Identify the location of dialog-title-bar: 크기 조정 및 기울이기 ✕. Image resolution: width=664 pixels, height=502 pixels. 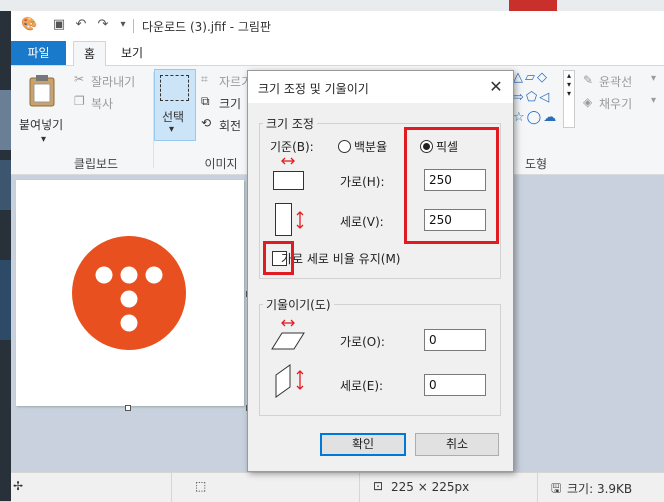
(380, 87).